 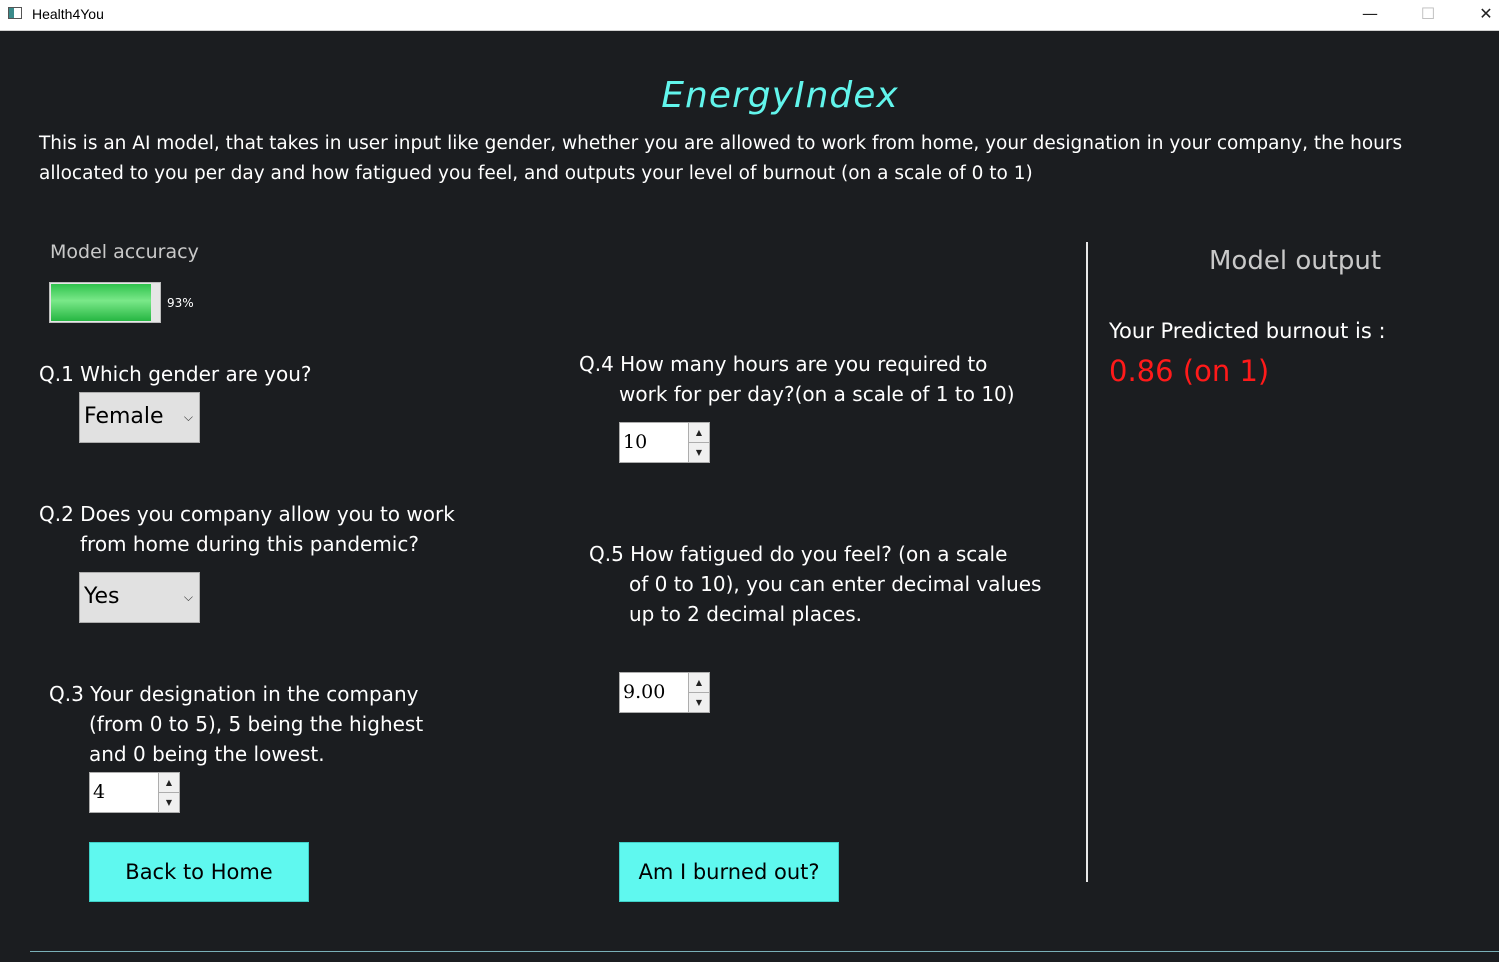 I want to click on q1-label: Q.1 Which gender are you?, so click(x=175, y=374).